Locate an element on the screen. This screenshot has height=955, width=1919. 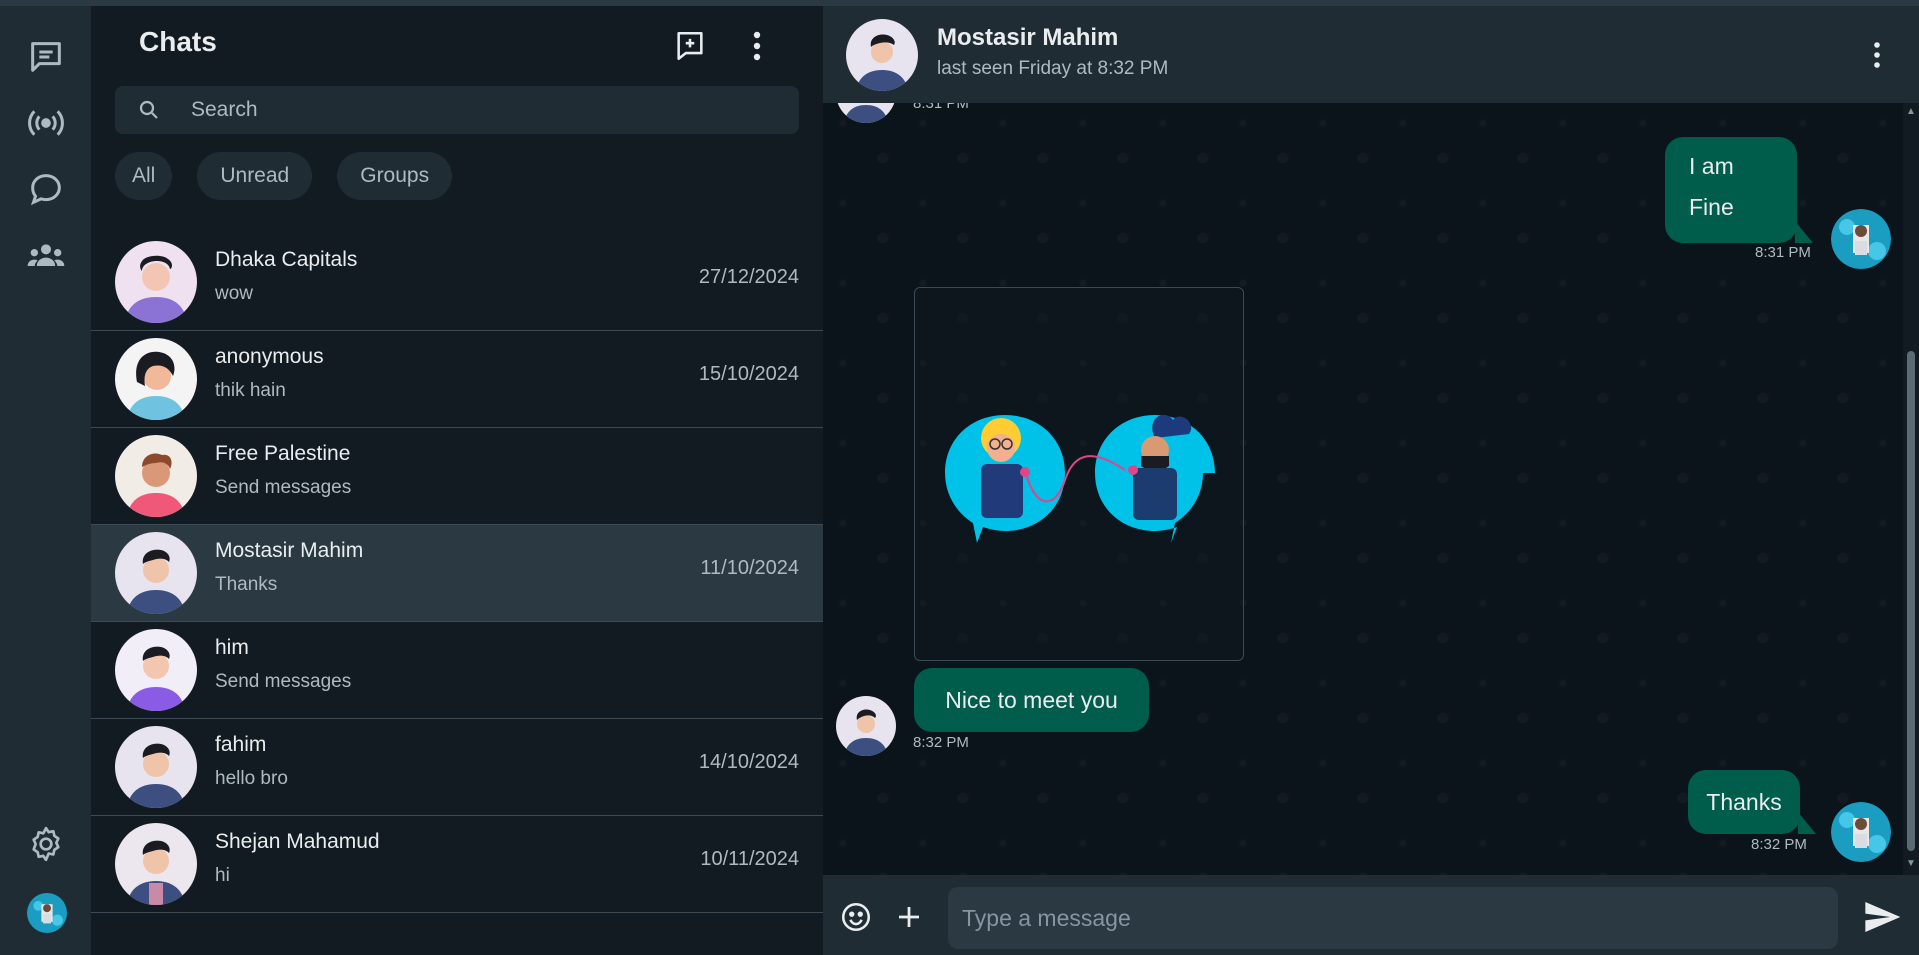
chat-date: 10/11/2024 is located at coordinates (749, 859).